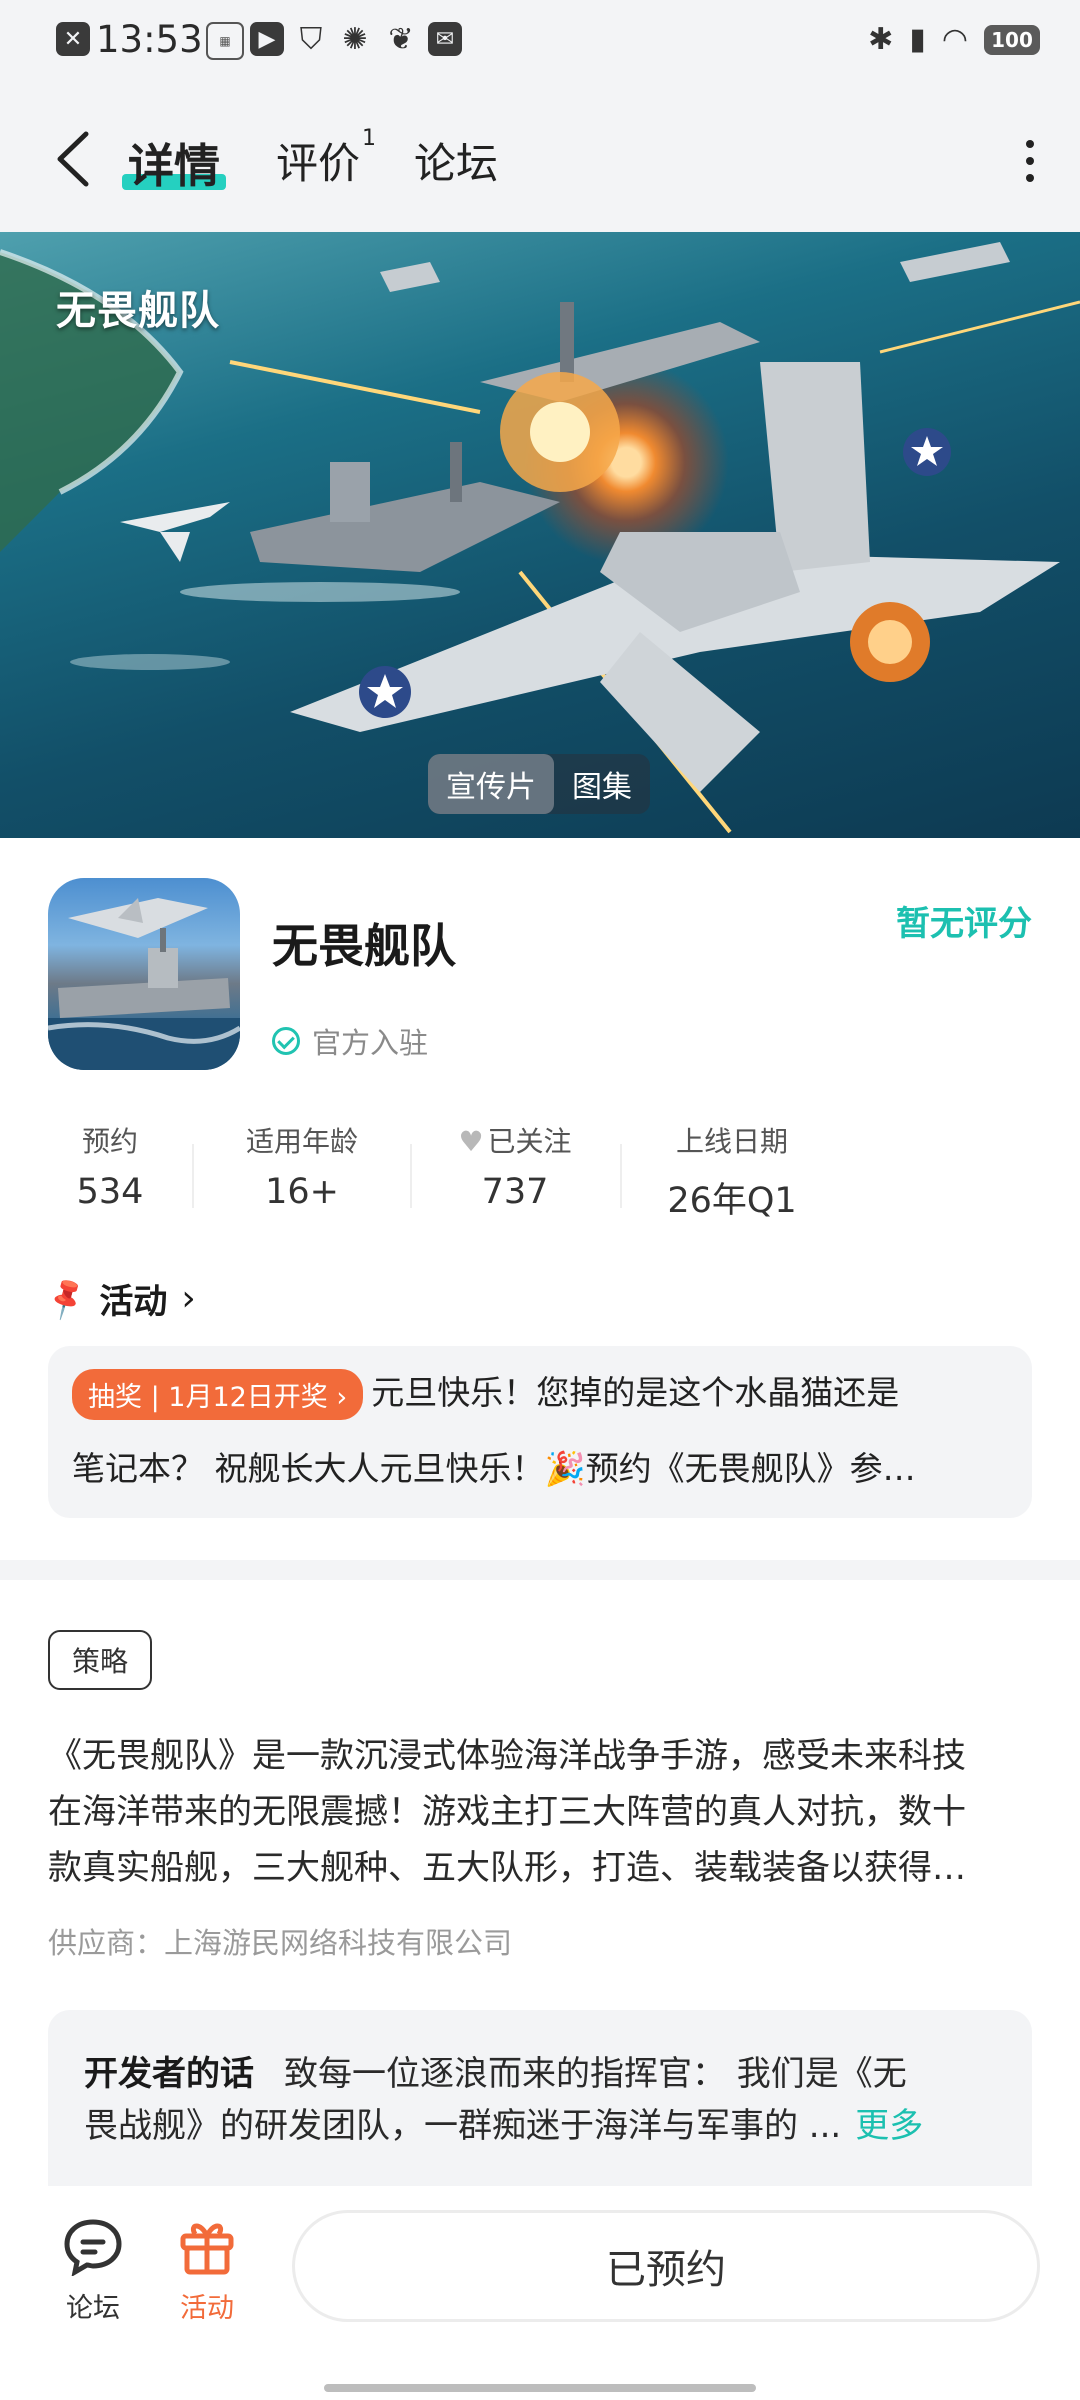 The width and height of the screenshot is (1080, 2400). I want to click on home-indicator, so click(540, 2388).